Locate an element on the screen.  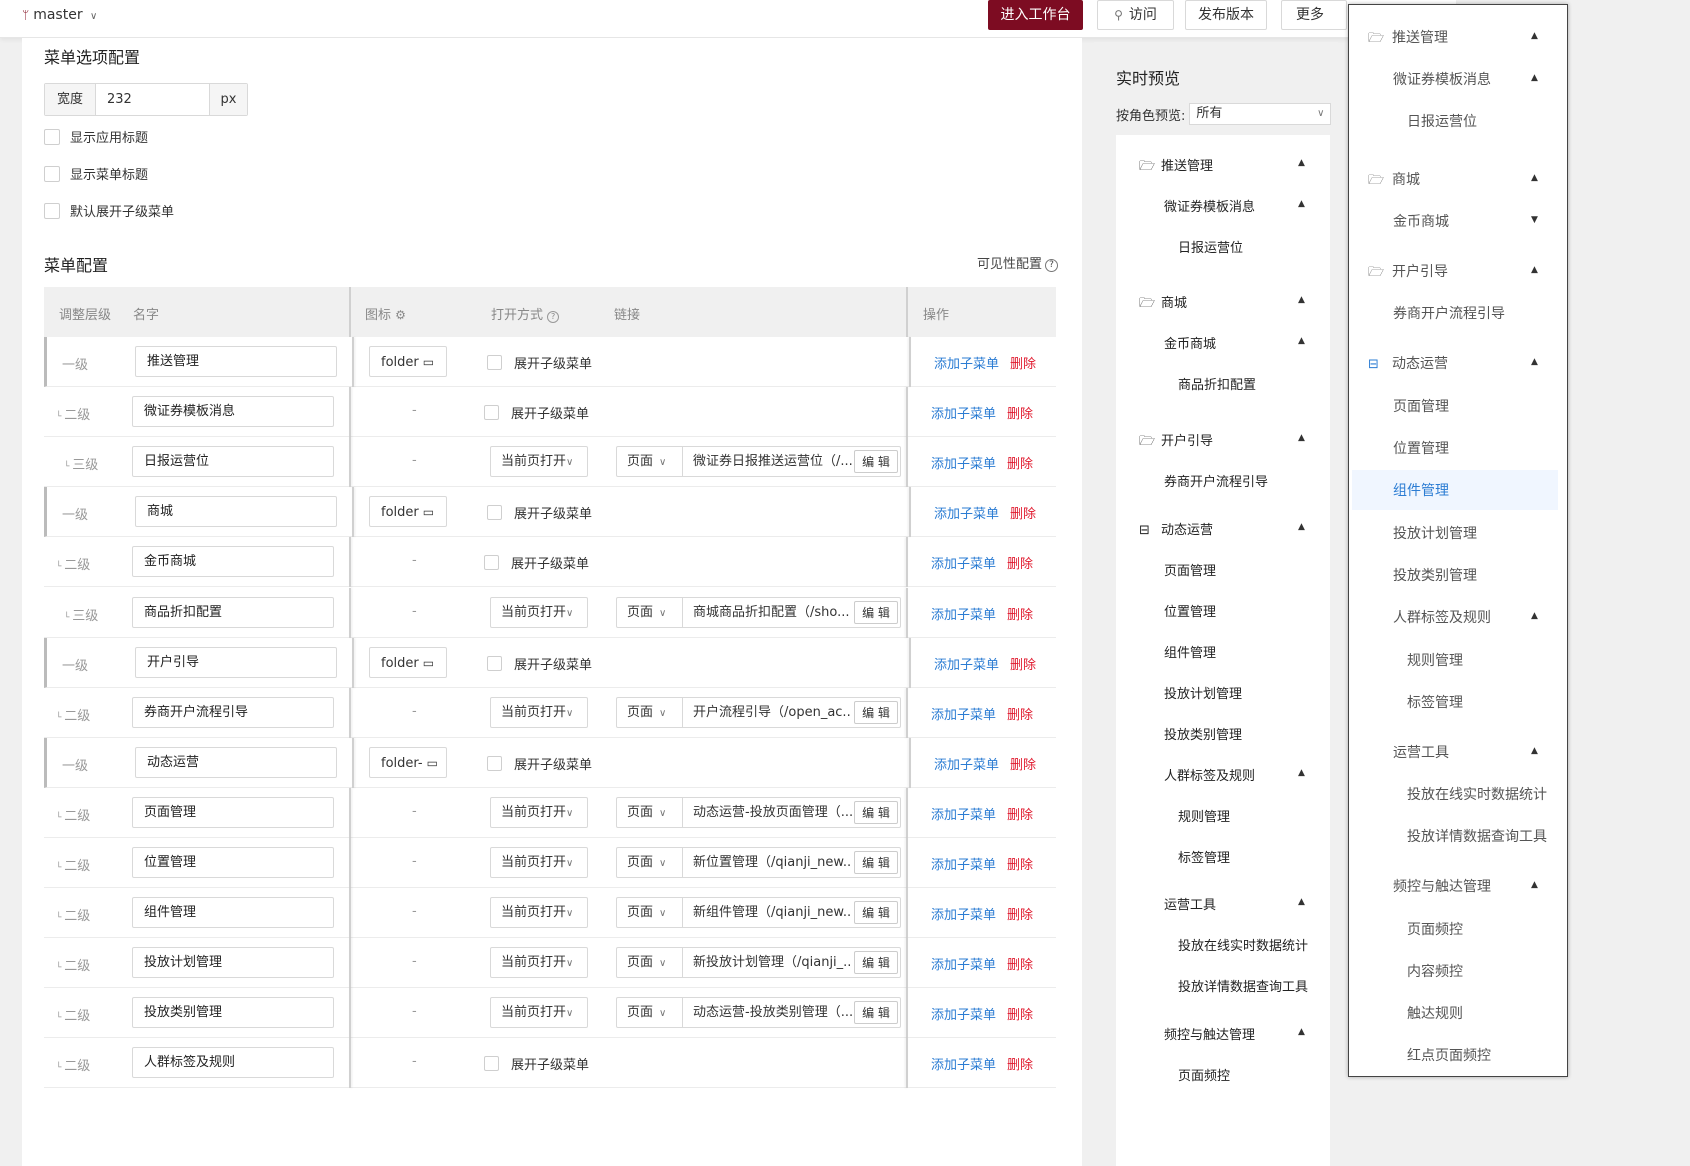
expand-default-option: 默认展开子级菜单 is located at coordinates (109, 210).